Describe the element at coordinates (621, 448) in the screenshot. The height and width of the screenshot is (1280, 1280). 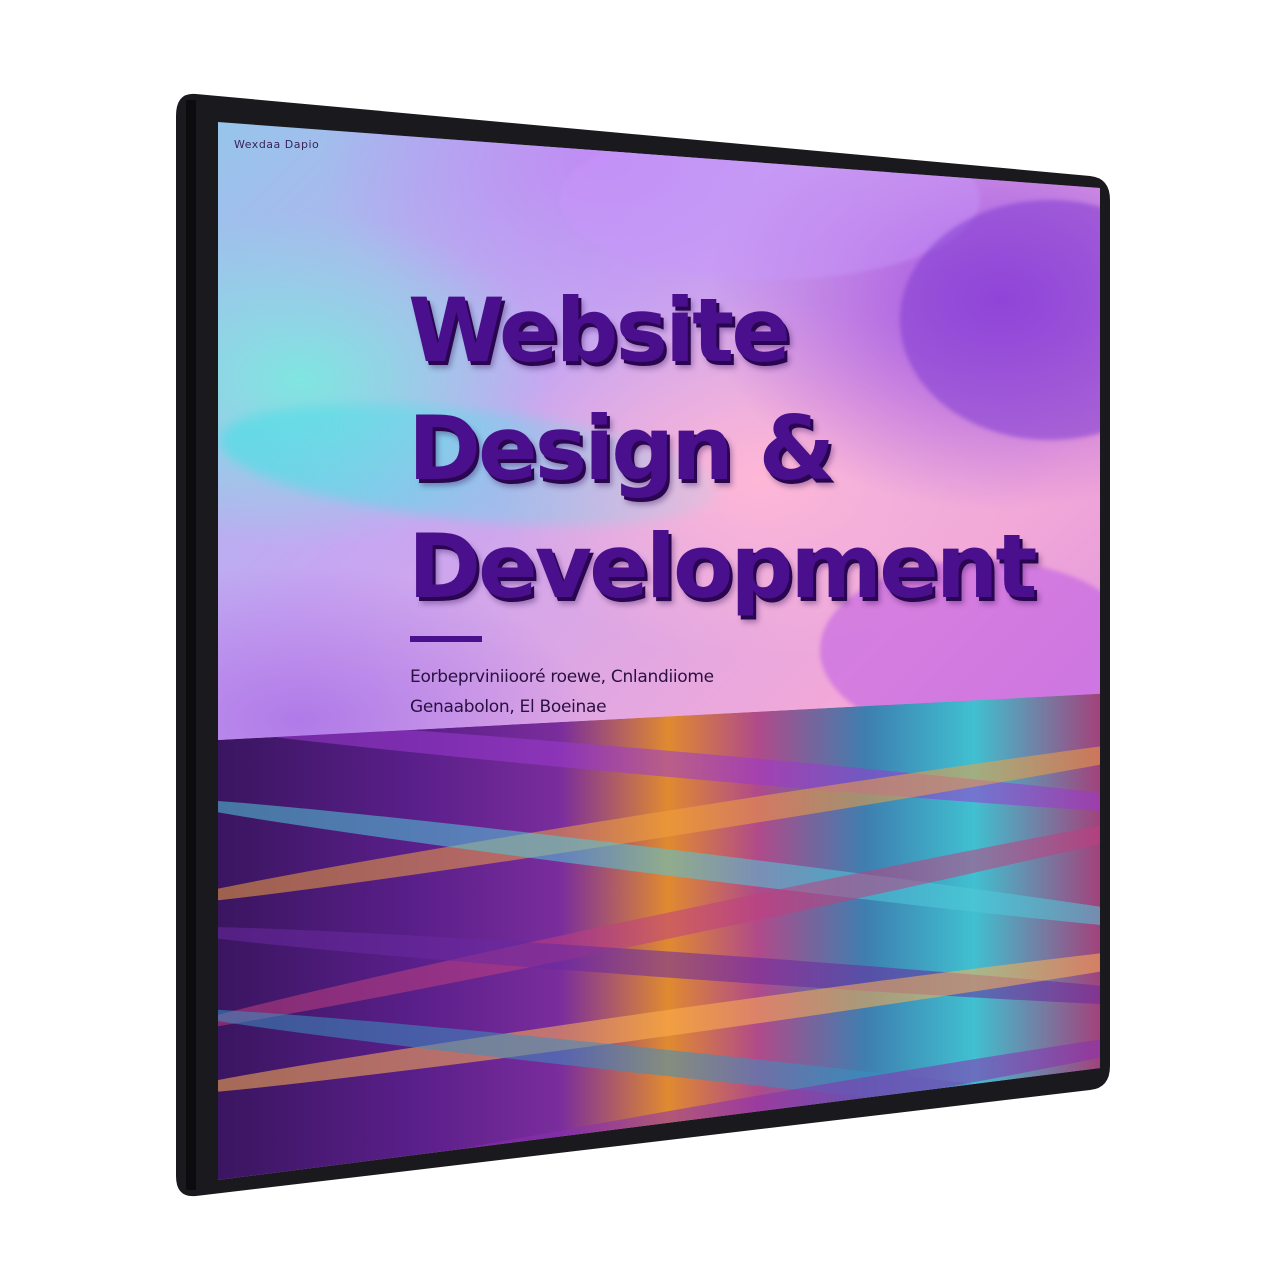
I see `headline-line-2: Design &` at that location.